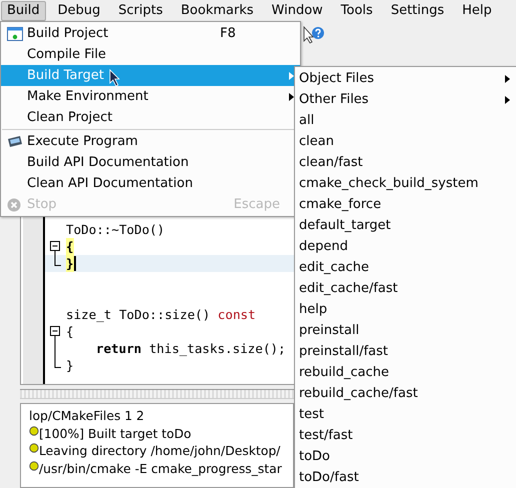 The image size is (516, 488). What do you see at coordinates (405, 246) in the screenshot?
I see `menu-item: depend` at bounding box center [405, 246].